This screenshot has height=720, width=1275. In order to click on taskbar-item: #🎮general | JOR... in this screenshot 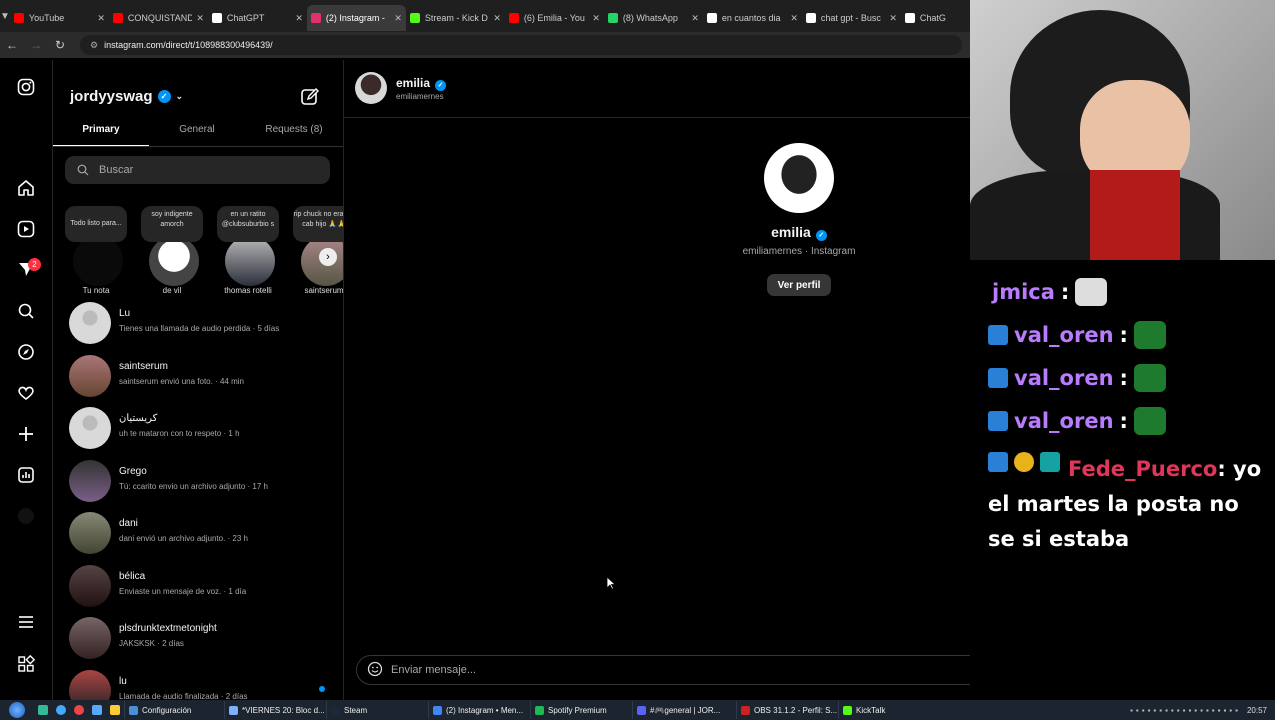, I will do `click(684, 710)`.